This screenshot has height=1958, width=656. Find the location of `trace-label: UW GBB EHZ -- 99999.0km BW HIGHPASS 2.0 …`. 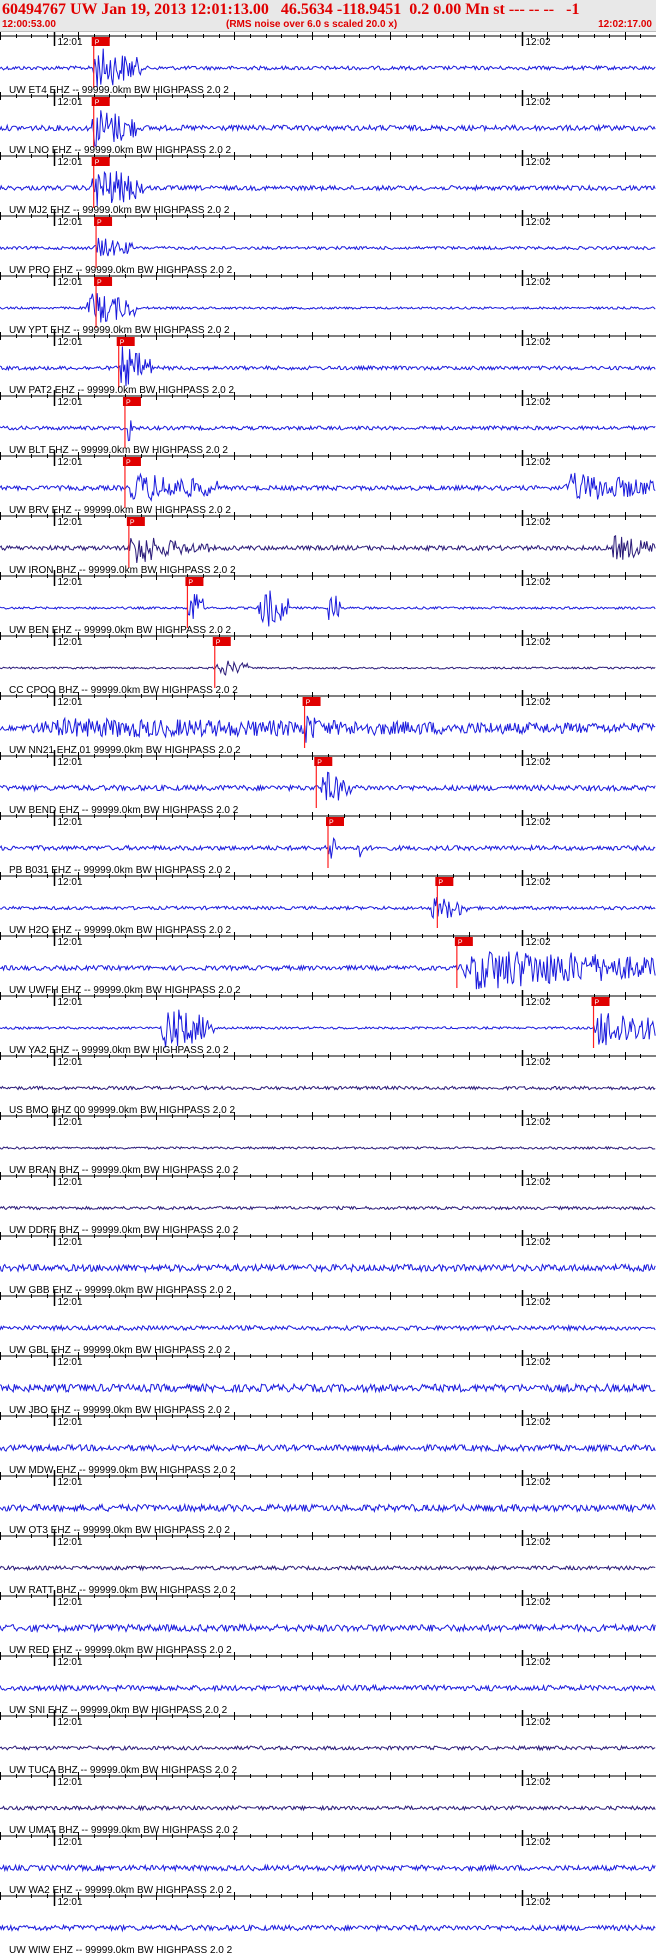

trace-label: UW GBB EHZ -- 99999.0km BW HIGHPASS 2.0 … is located at coordinates (120, 1290).